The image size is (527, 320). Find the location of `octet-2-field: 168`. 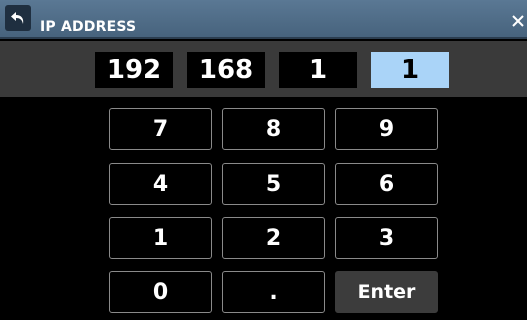

octet-2-field: 168 is located at coordinates (226, 70).